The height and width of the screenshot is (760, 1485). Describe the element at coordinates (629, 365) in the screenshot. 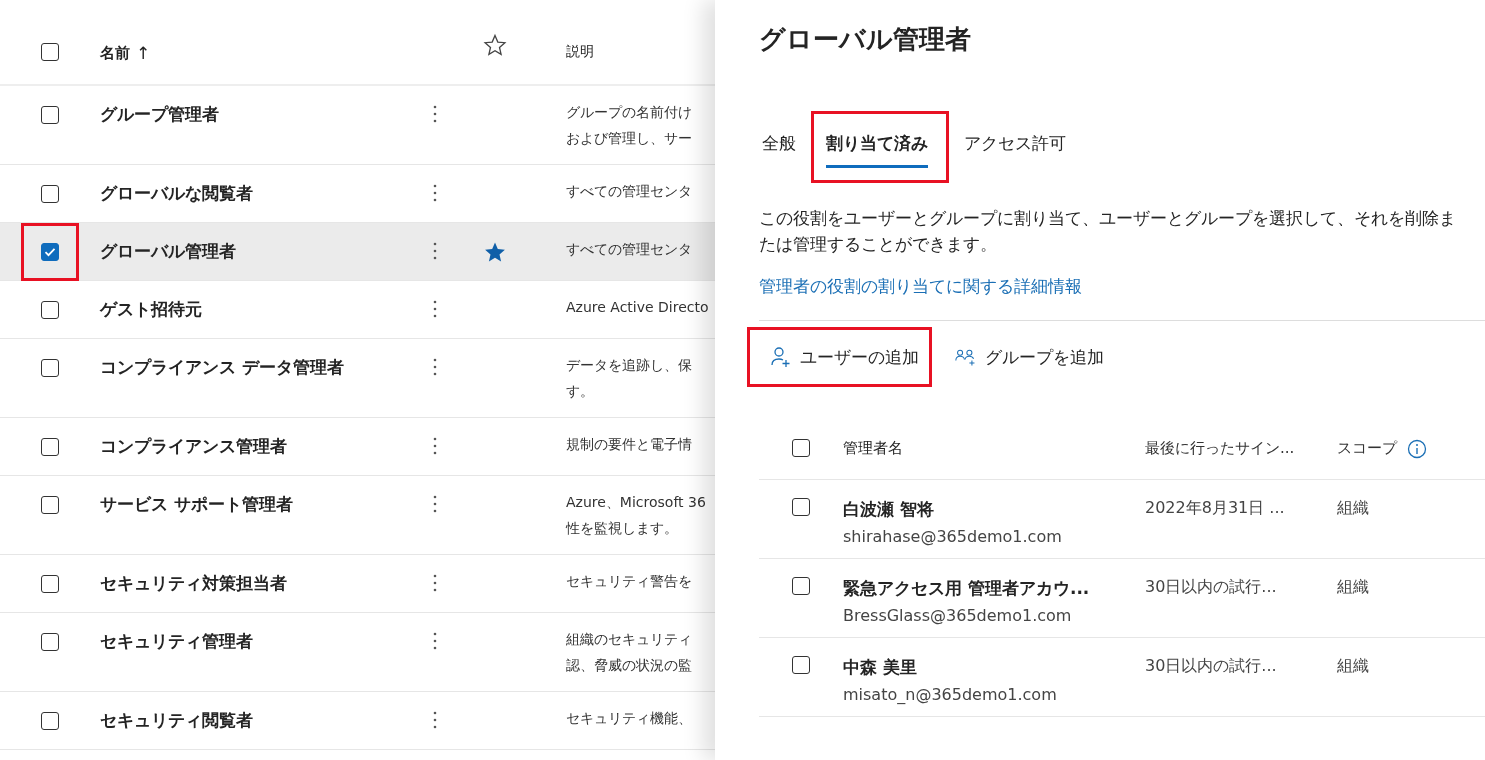

I see `role-description: データを追跡し、保` at that location.